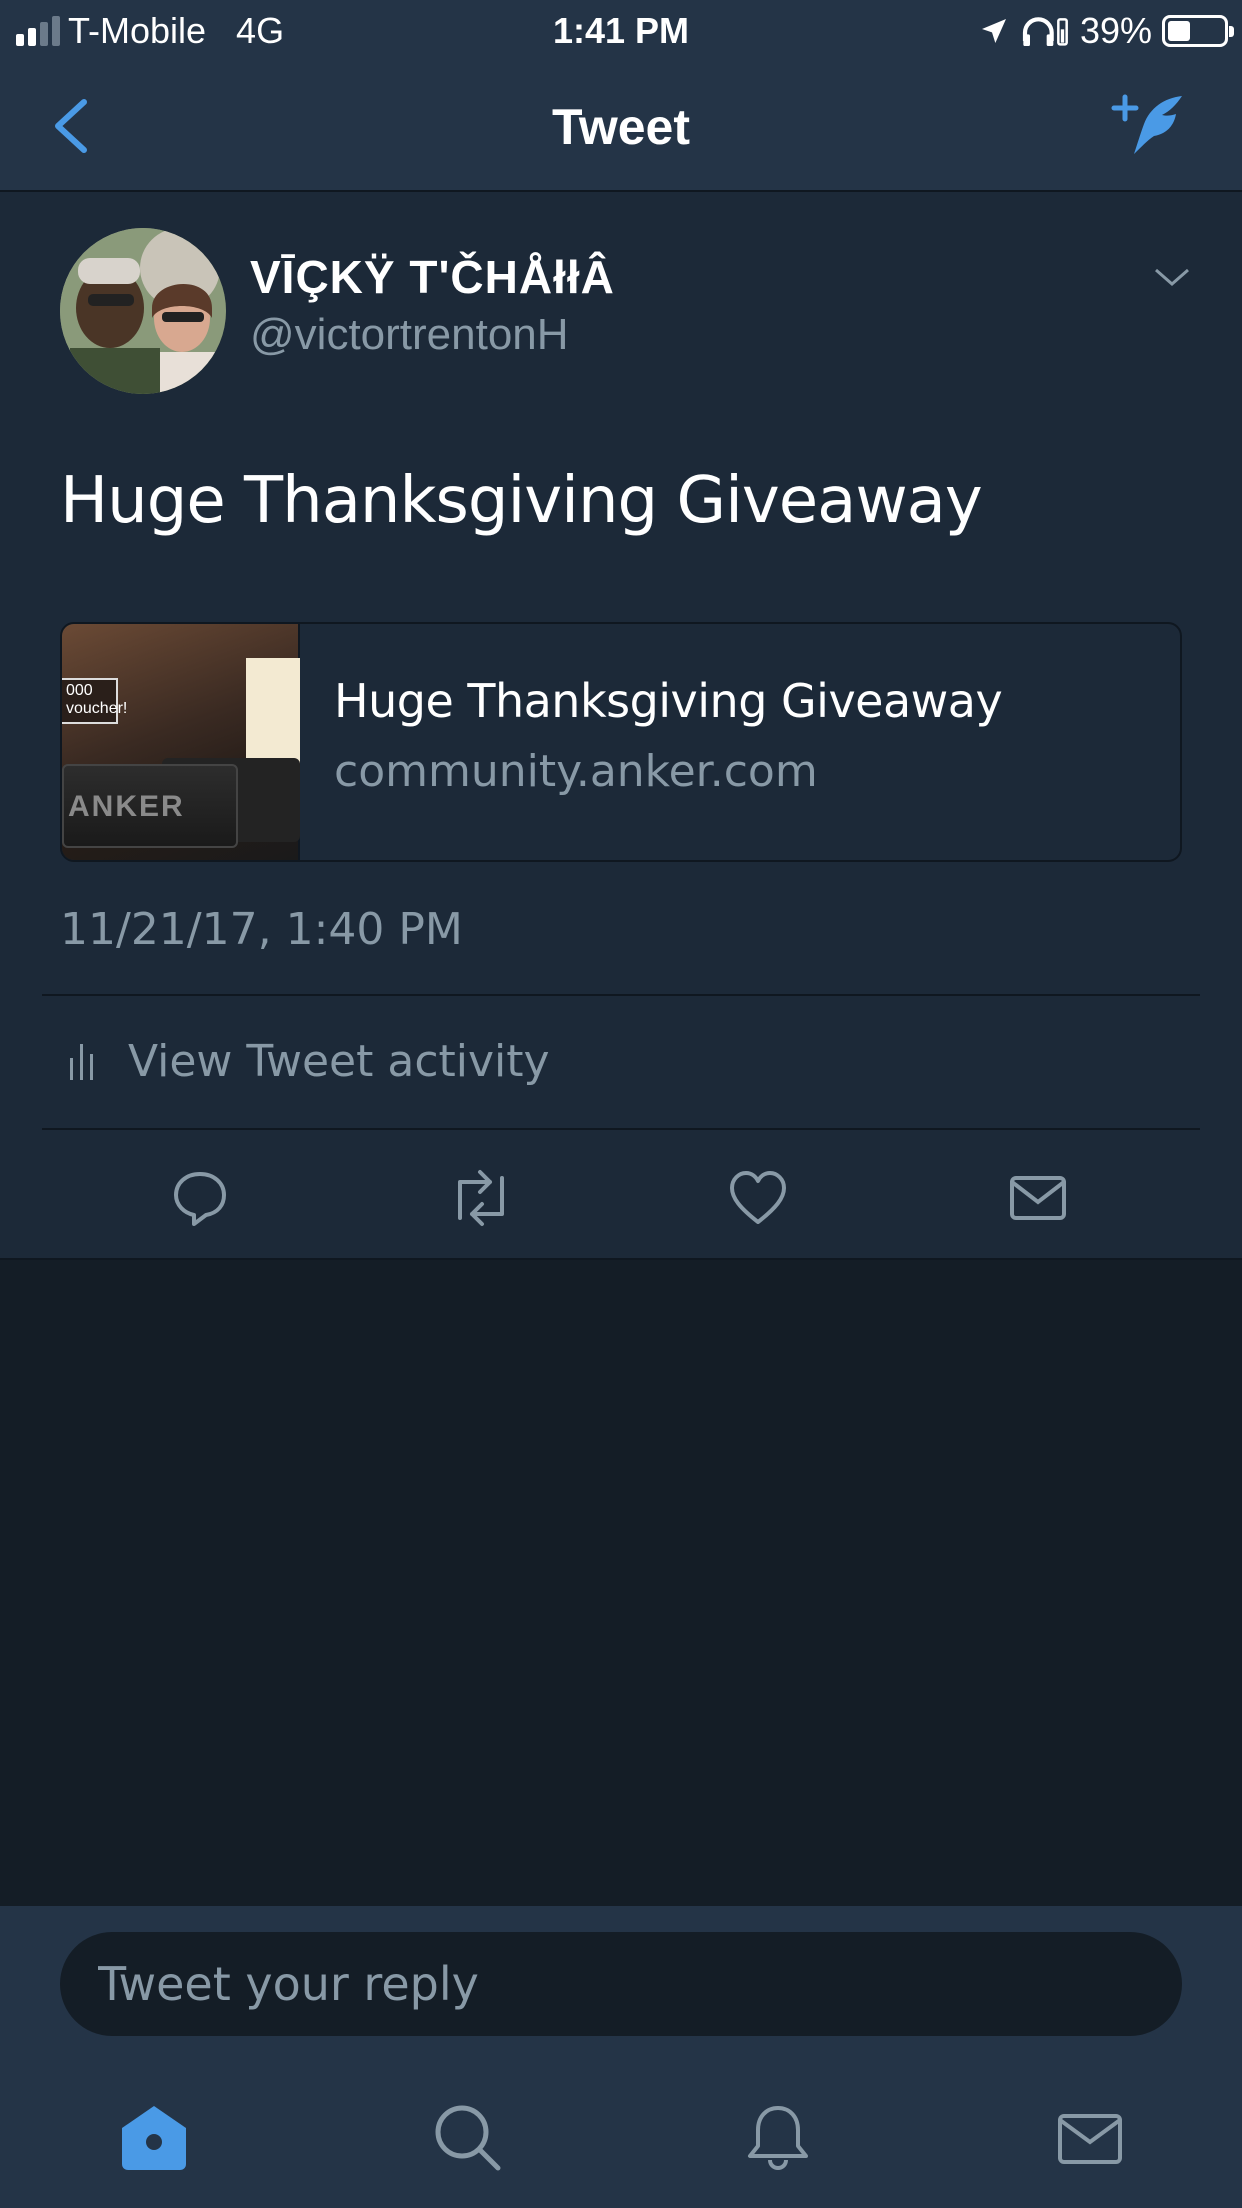  I want to click on thumbnail-brand: ANKER, so click(126, 806).